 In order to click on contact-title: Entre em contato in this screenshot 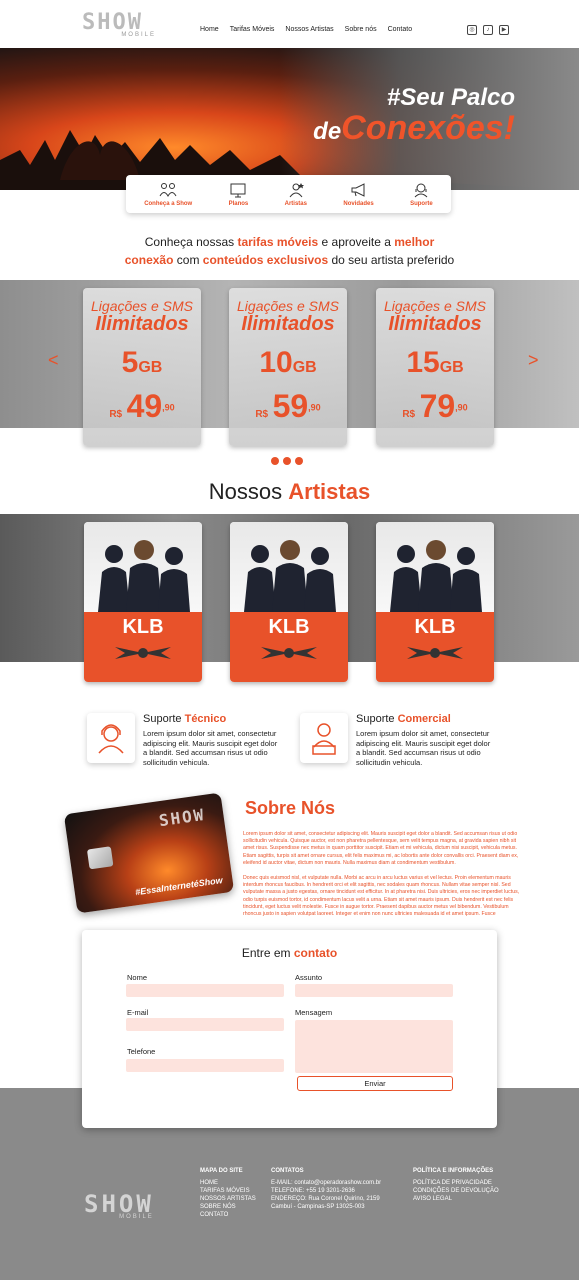, I will do `click(289, 953)`.